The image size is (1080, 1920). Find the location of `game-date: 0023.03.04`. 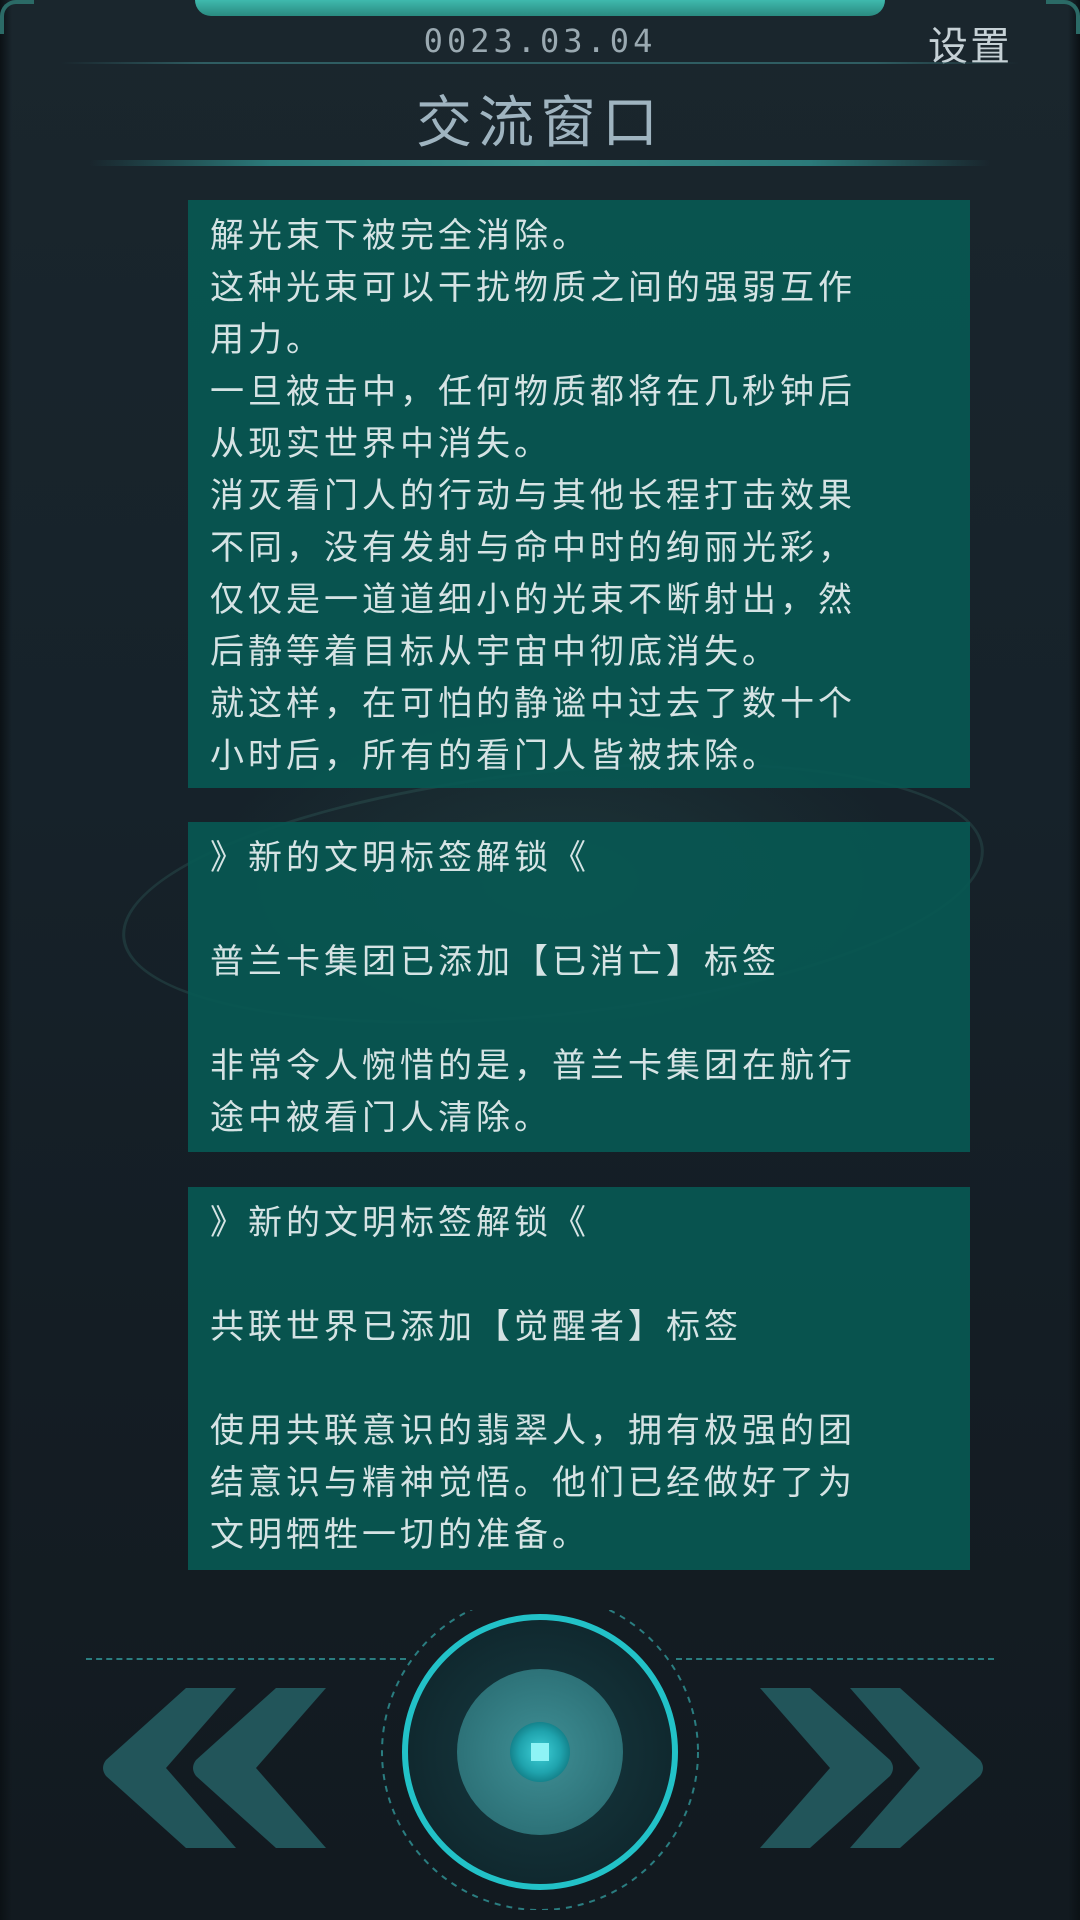

game-date: 0023.03.04 is located at coordinates (540, 41).